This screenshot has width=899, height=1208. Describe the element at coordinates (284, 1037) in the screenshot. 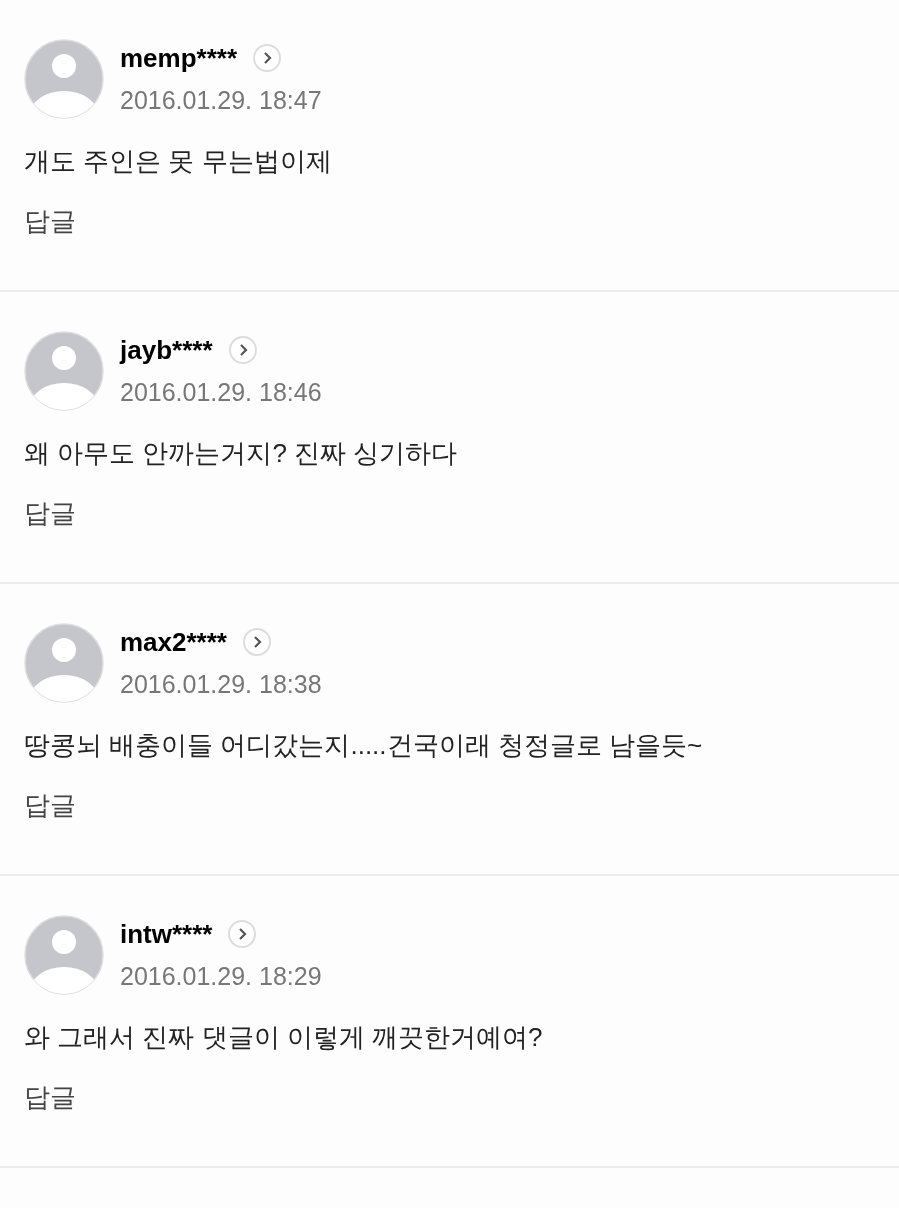

I see `comment-text: 와 그래서 진짜 댓글이 이렇게 깨끗한거예여?` at that location.